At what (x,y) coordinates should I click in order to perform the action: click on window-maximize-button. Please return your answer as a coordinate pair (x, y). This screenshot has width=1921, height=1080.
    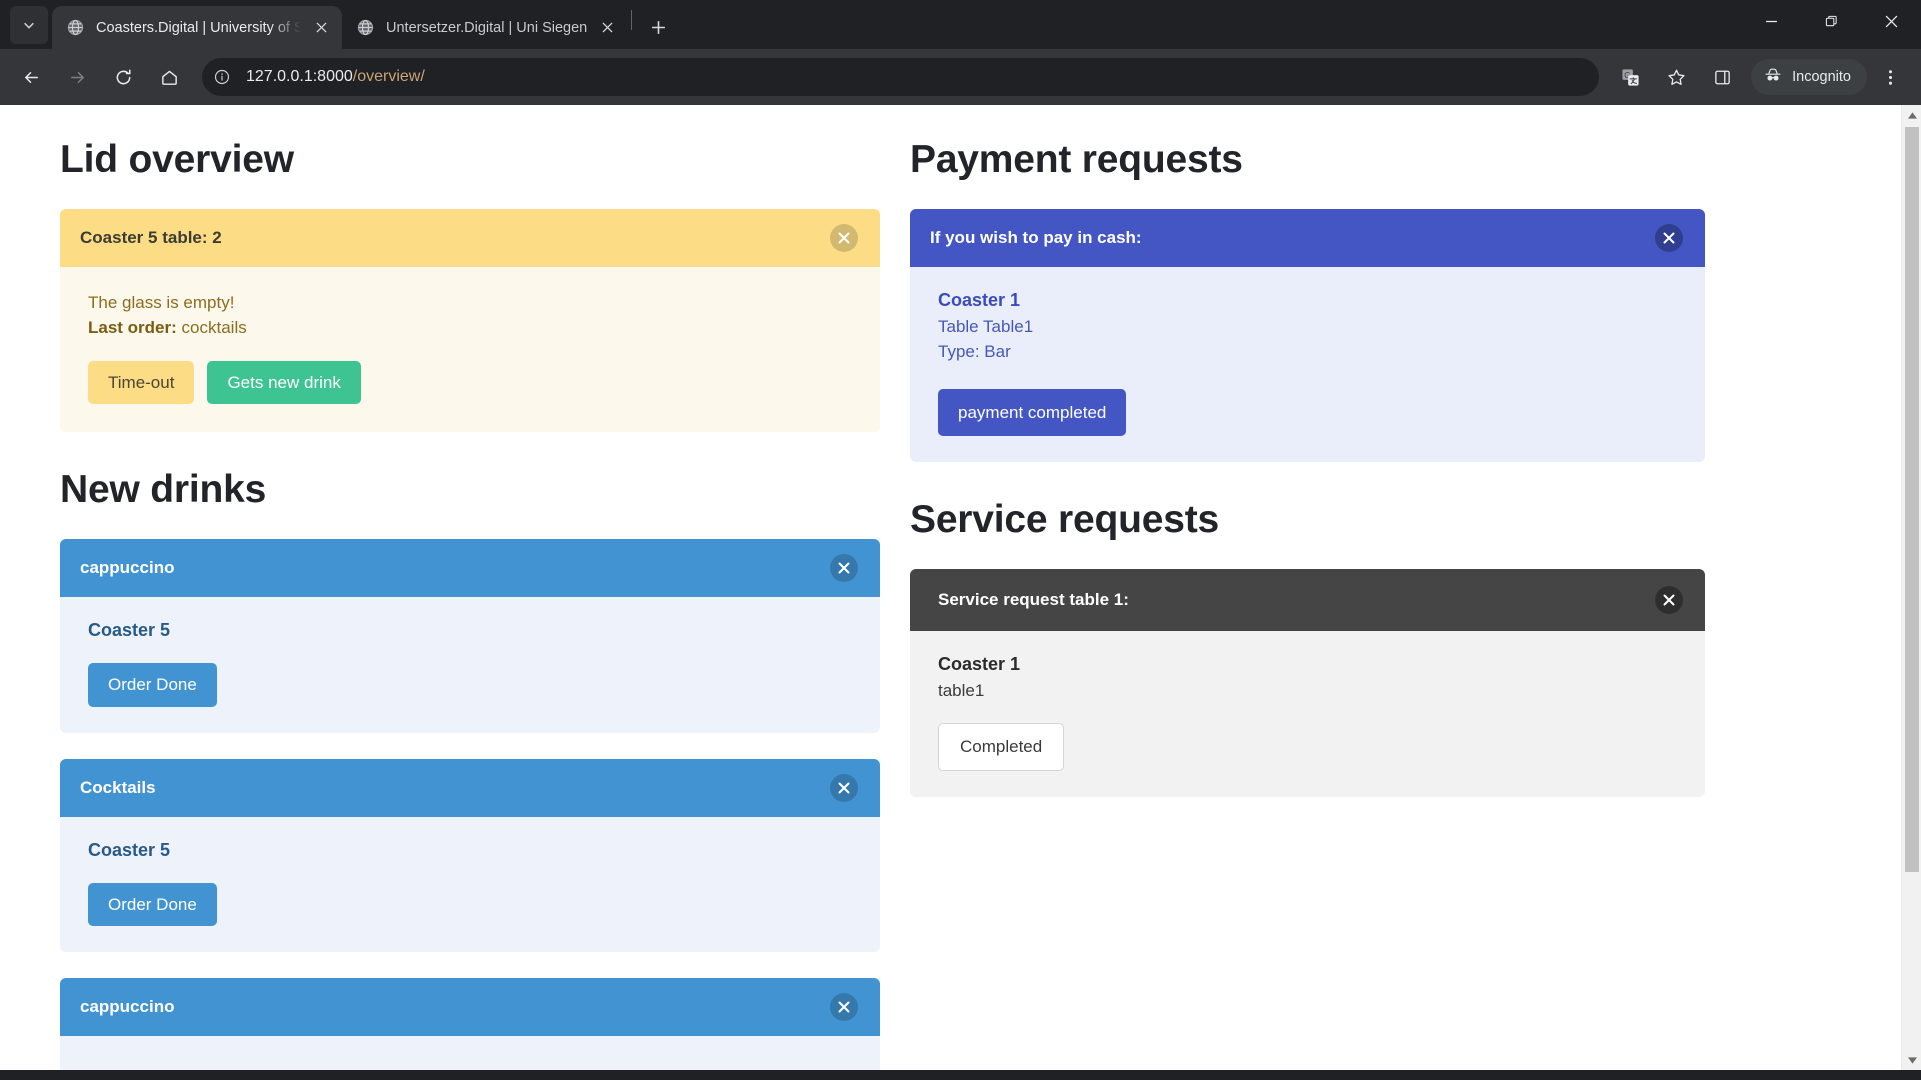
    Looking at the image, I should click on (1831, 21).